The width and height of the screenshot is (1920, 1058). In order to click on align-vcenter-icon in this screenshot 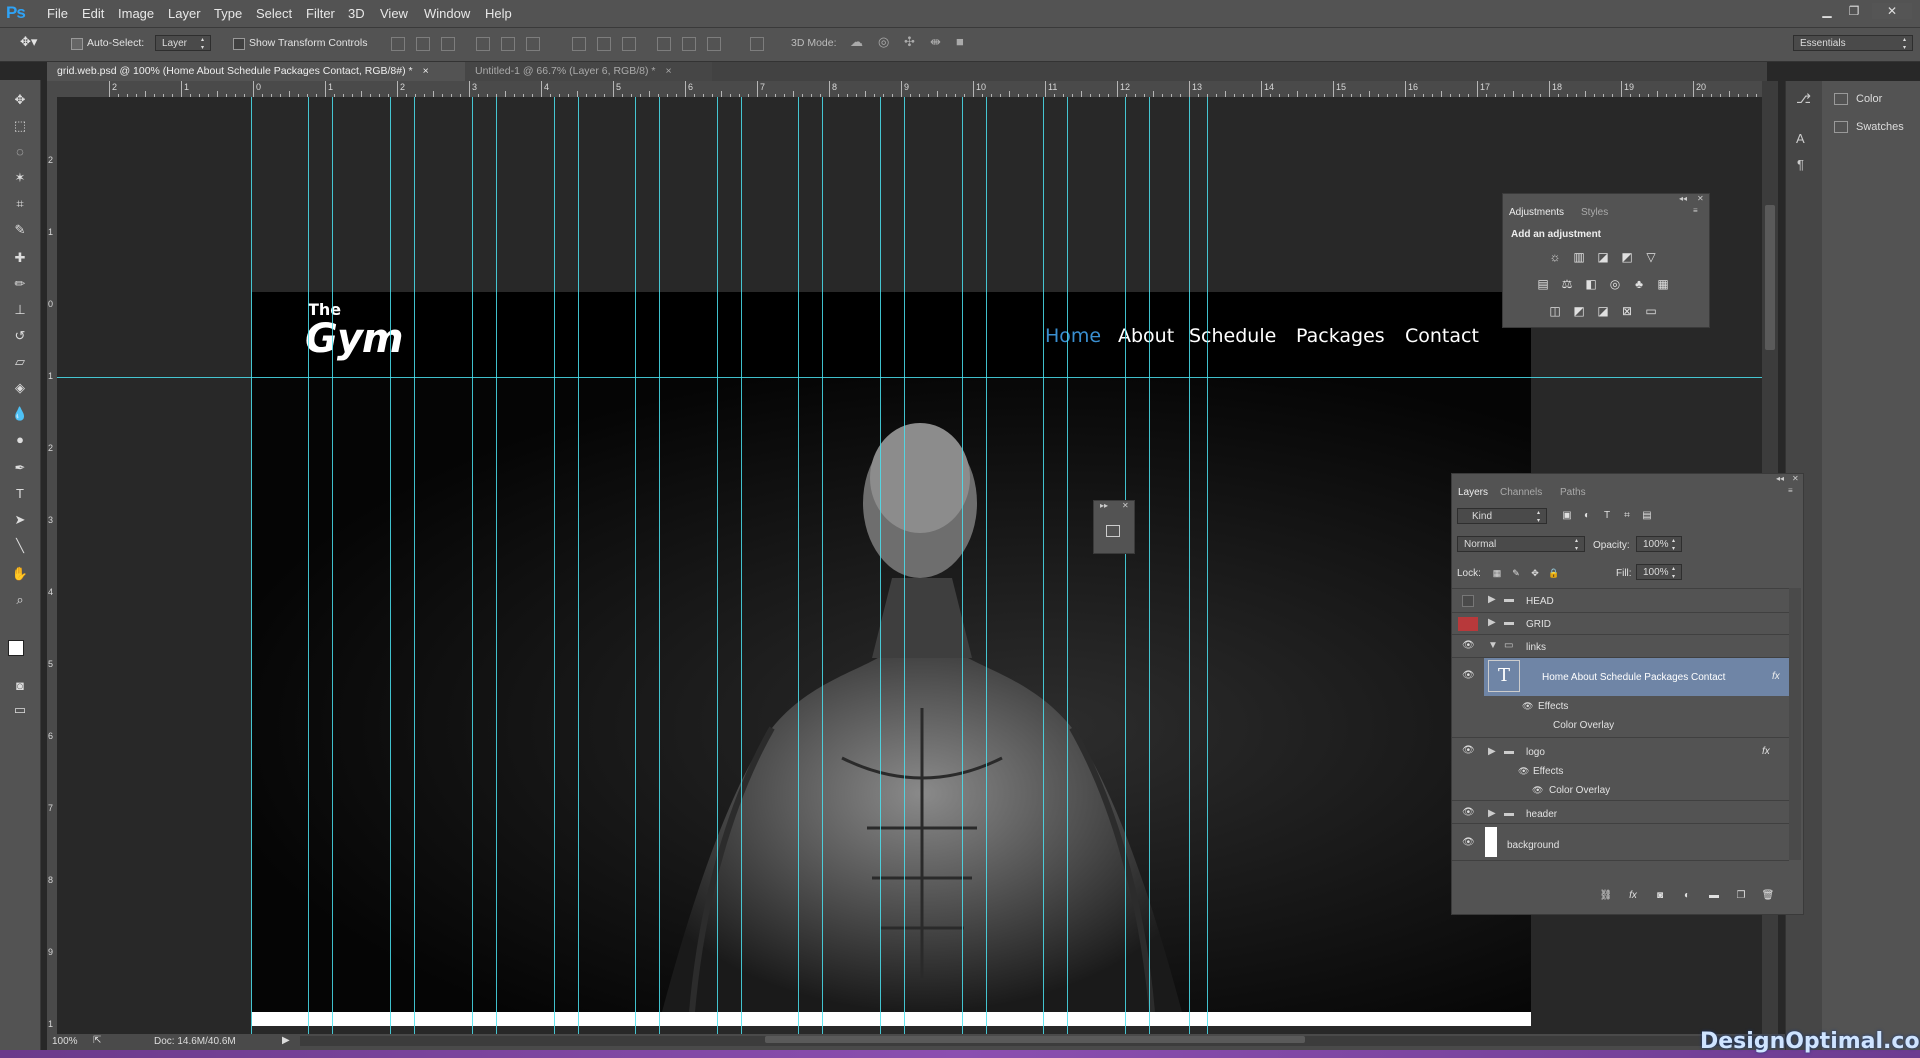, I will do `click(423, 44)`.